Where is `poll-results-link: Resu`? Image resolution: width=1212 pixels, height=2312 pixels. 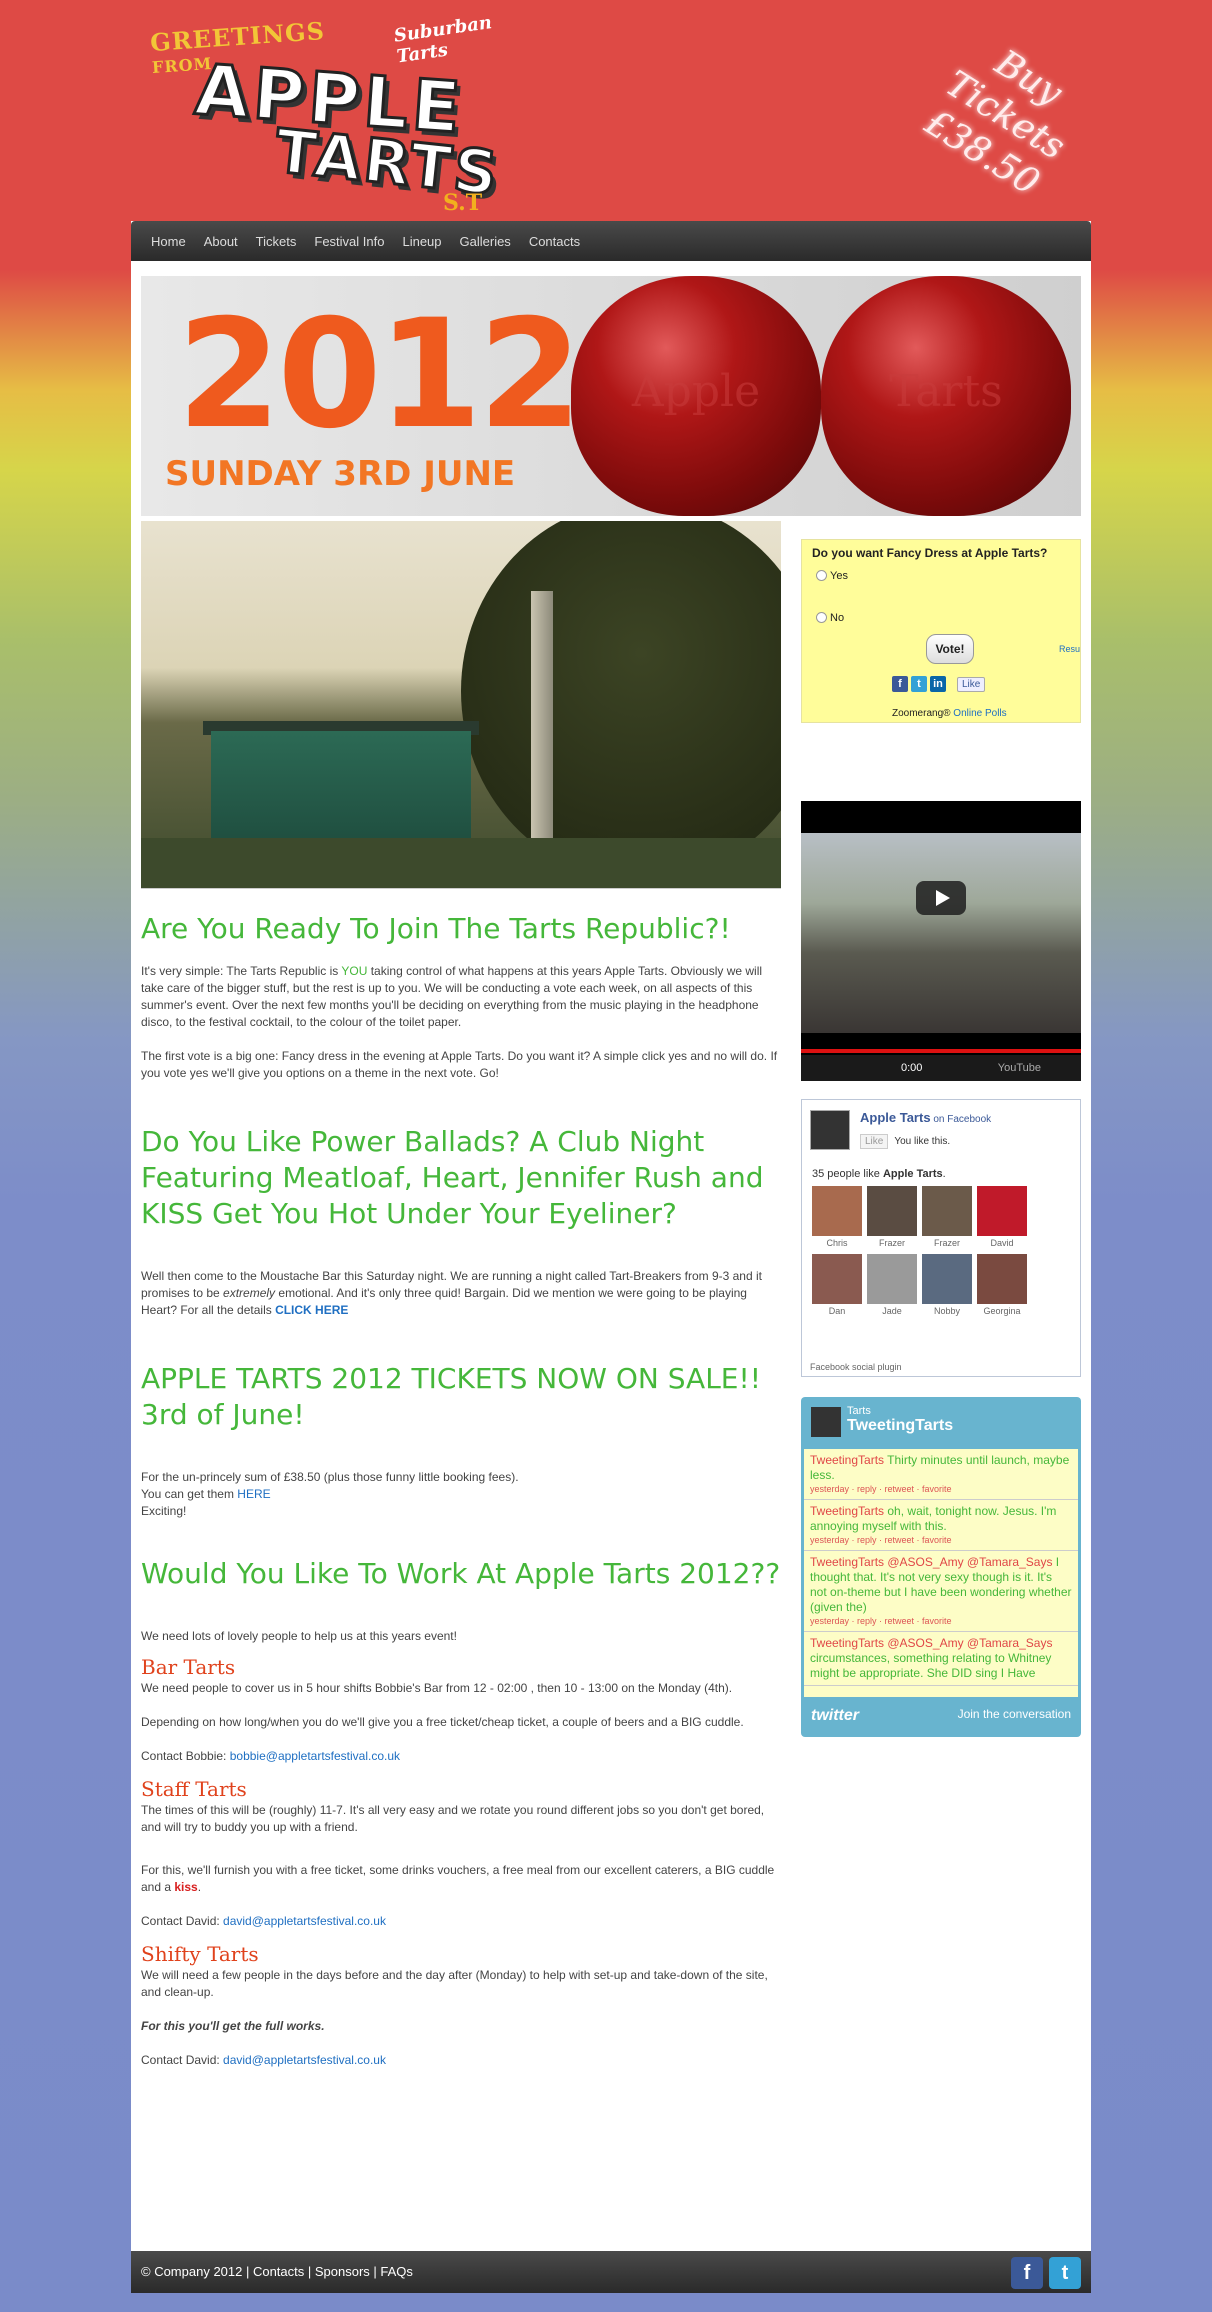 poll-results-link: Resu is located at coordinates (1069, 649).